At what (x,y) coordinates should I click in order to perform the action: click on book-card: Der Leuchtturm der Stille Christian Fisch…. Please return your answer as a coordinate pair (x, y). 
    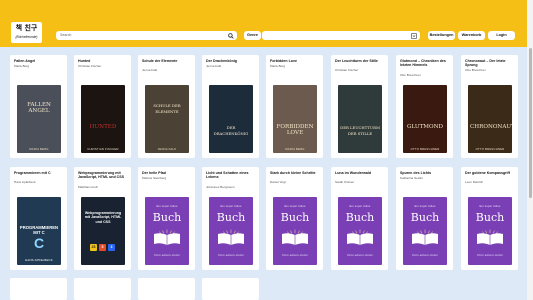
    Looking at the image, I should click on (359, 106).